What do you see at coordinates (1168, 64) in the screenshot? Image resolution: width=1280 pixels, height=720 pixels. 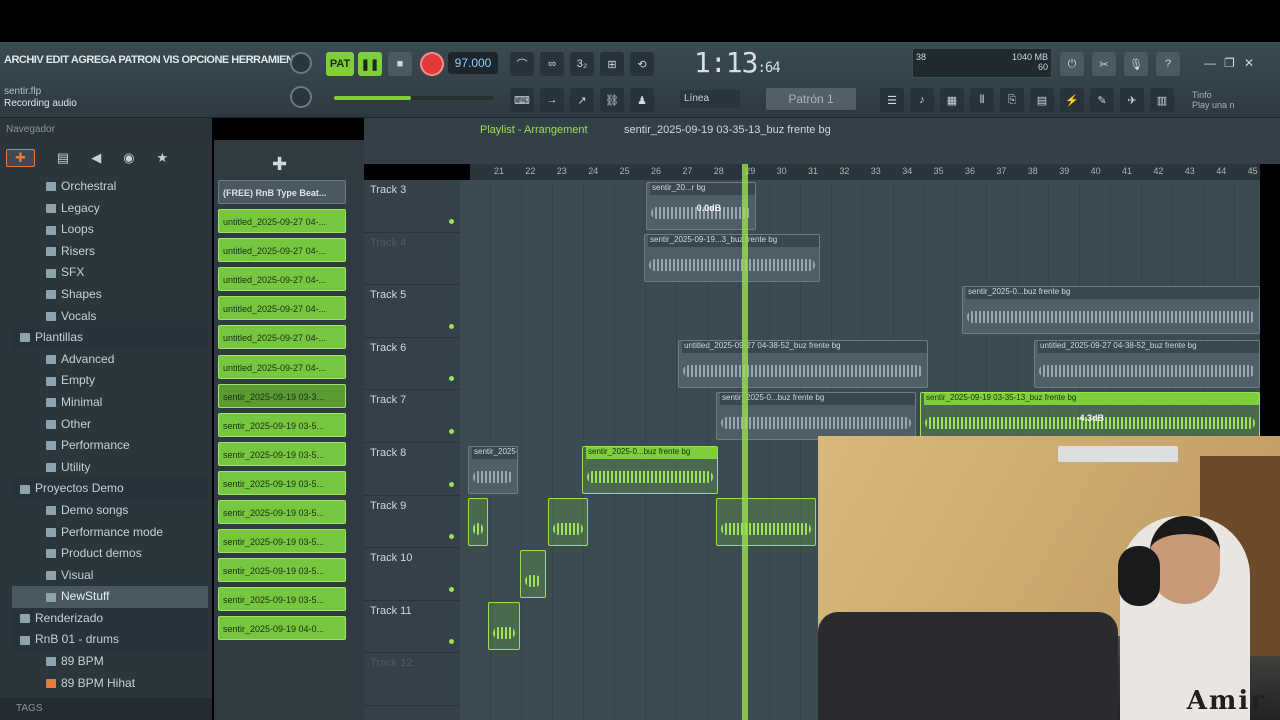 I see `help-icon: ?` at bounding box center [1168, 64].